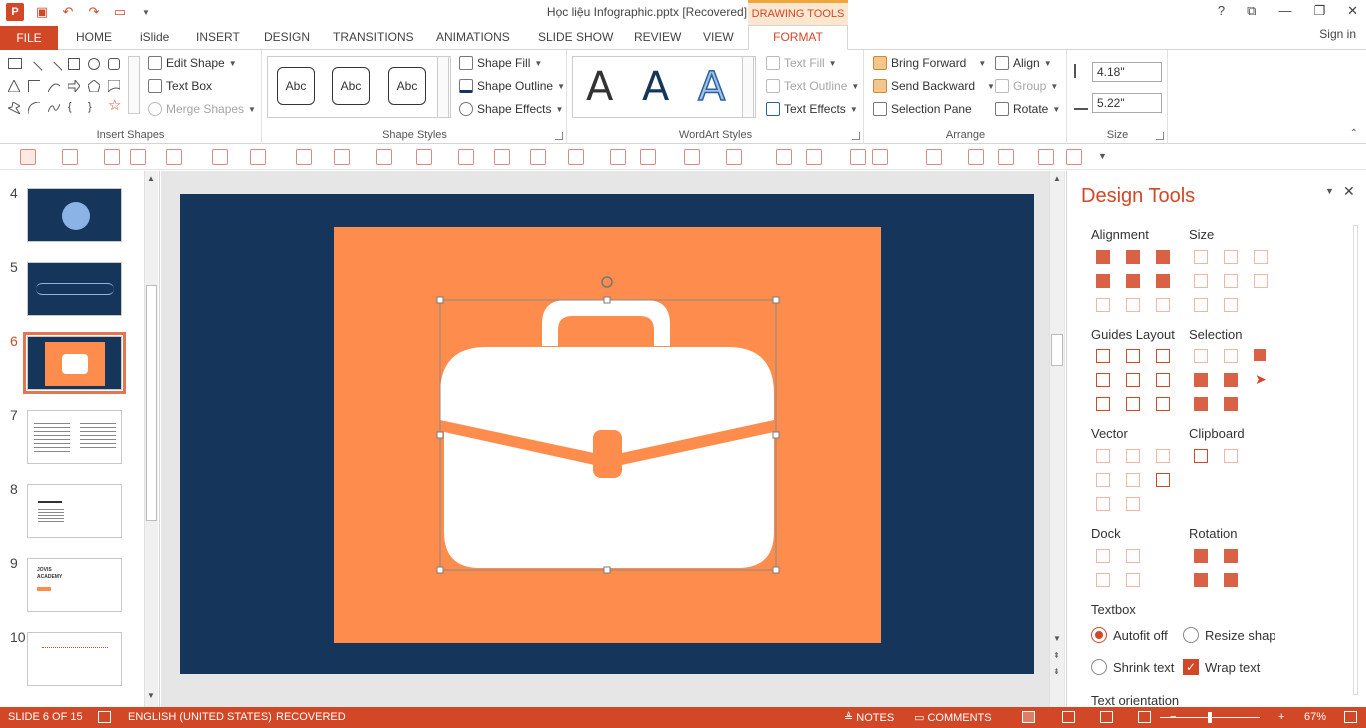 Image resolution: width=1366 pixels, height=728 pixels. Describe the element at coordinates (607, 282) in the screenshot. I see `rotate-handle-icon` at that location.